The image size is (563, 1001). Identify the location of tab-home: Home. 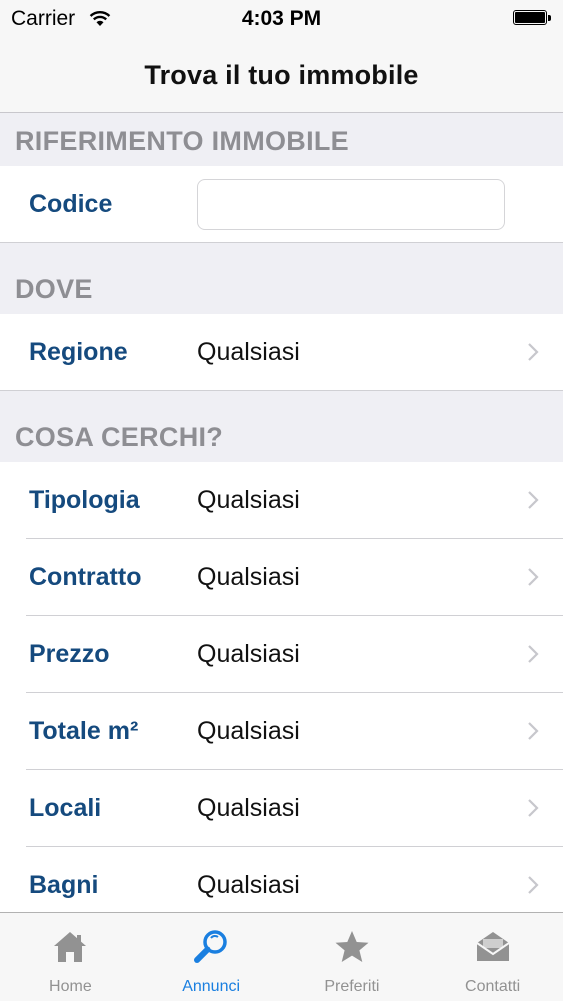
(70, 957).